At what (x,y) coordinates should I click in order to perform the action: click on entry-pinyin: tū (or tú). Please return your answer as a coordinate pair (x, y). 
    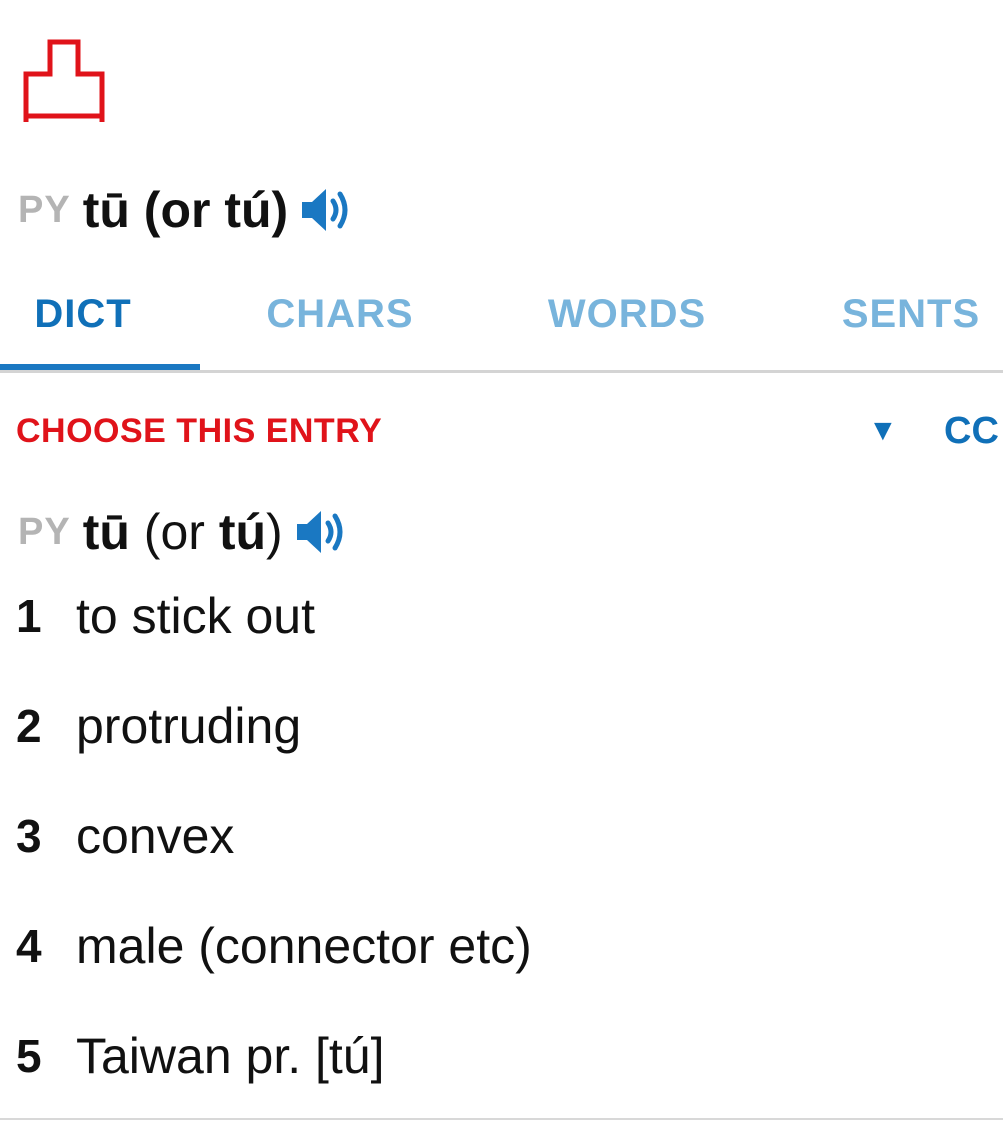
    Looking at the image, I should click on (183, 532).